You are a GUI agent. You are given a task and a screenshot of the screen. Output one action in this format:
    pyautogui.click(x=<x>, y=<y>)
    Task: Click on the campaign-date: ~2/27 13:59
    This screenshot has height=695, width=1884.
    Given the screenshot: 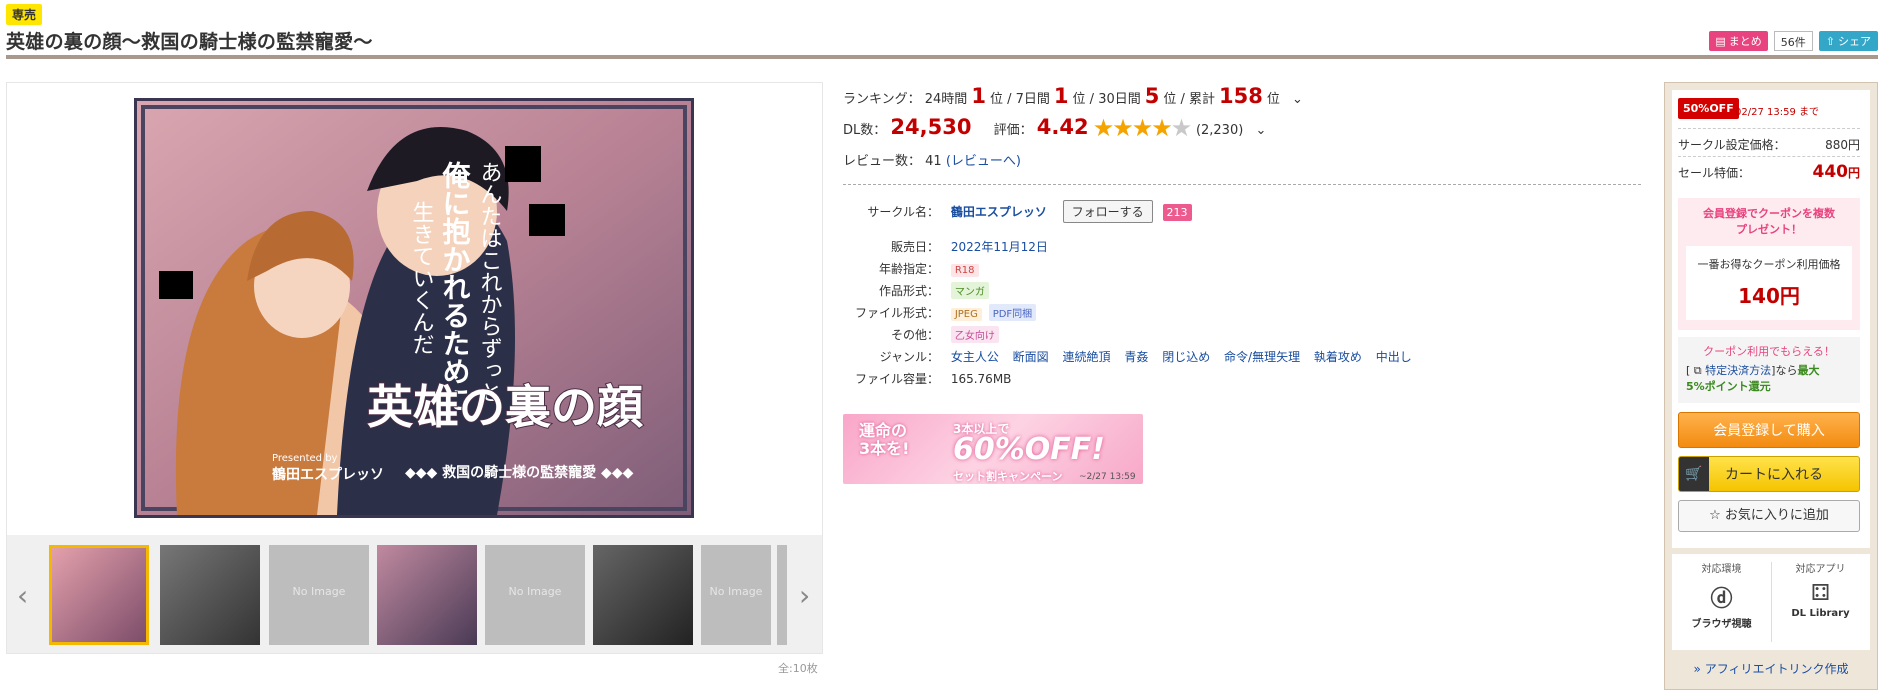 What is the action you would take?
    pyautogui.click(x=1107, y=477)
    